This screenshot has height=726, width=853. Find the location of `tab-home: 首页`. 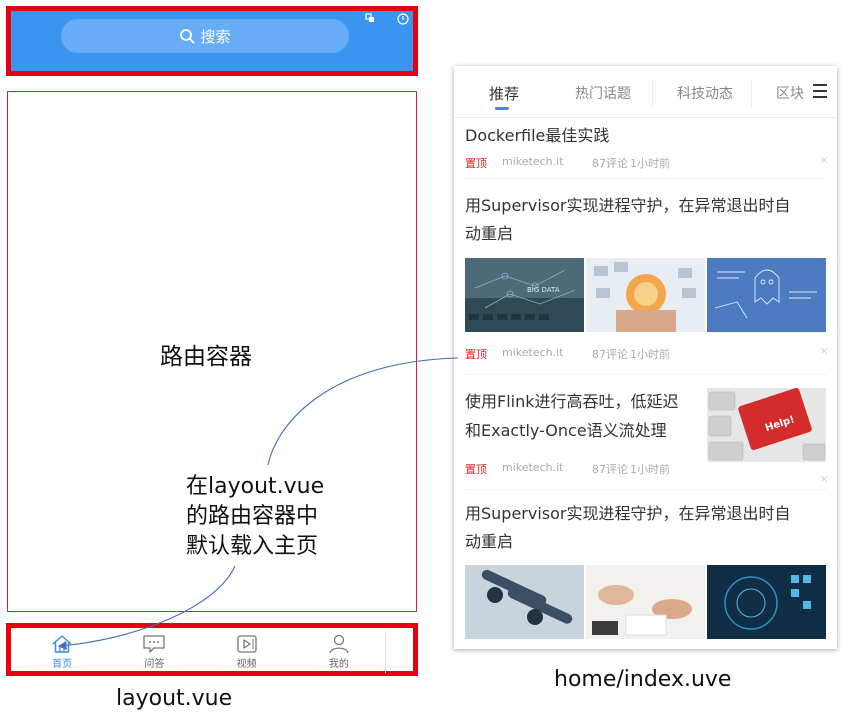

tab-home: 首页 is located at coordinates (62, 652).